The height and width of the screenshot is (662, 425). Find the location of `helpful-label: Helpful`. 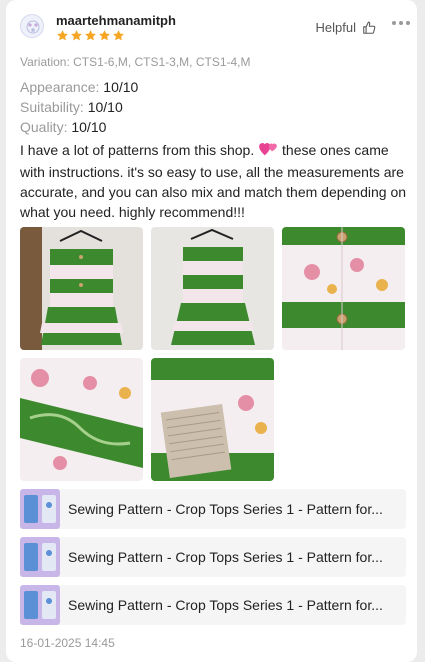

helpful-label: Helpful is located at coordinates (335, 27).